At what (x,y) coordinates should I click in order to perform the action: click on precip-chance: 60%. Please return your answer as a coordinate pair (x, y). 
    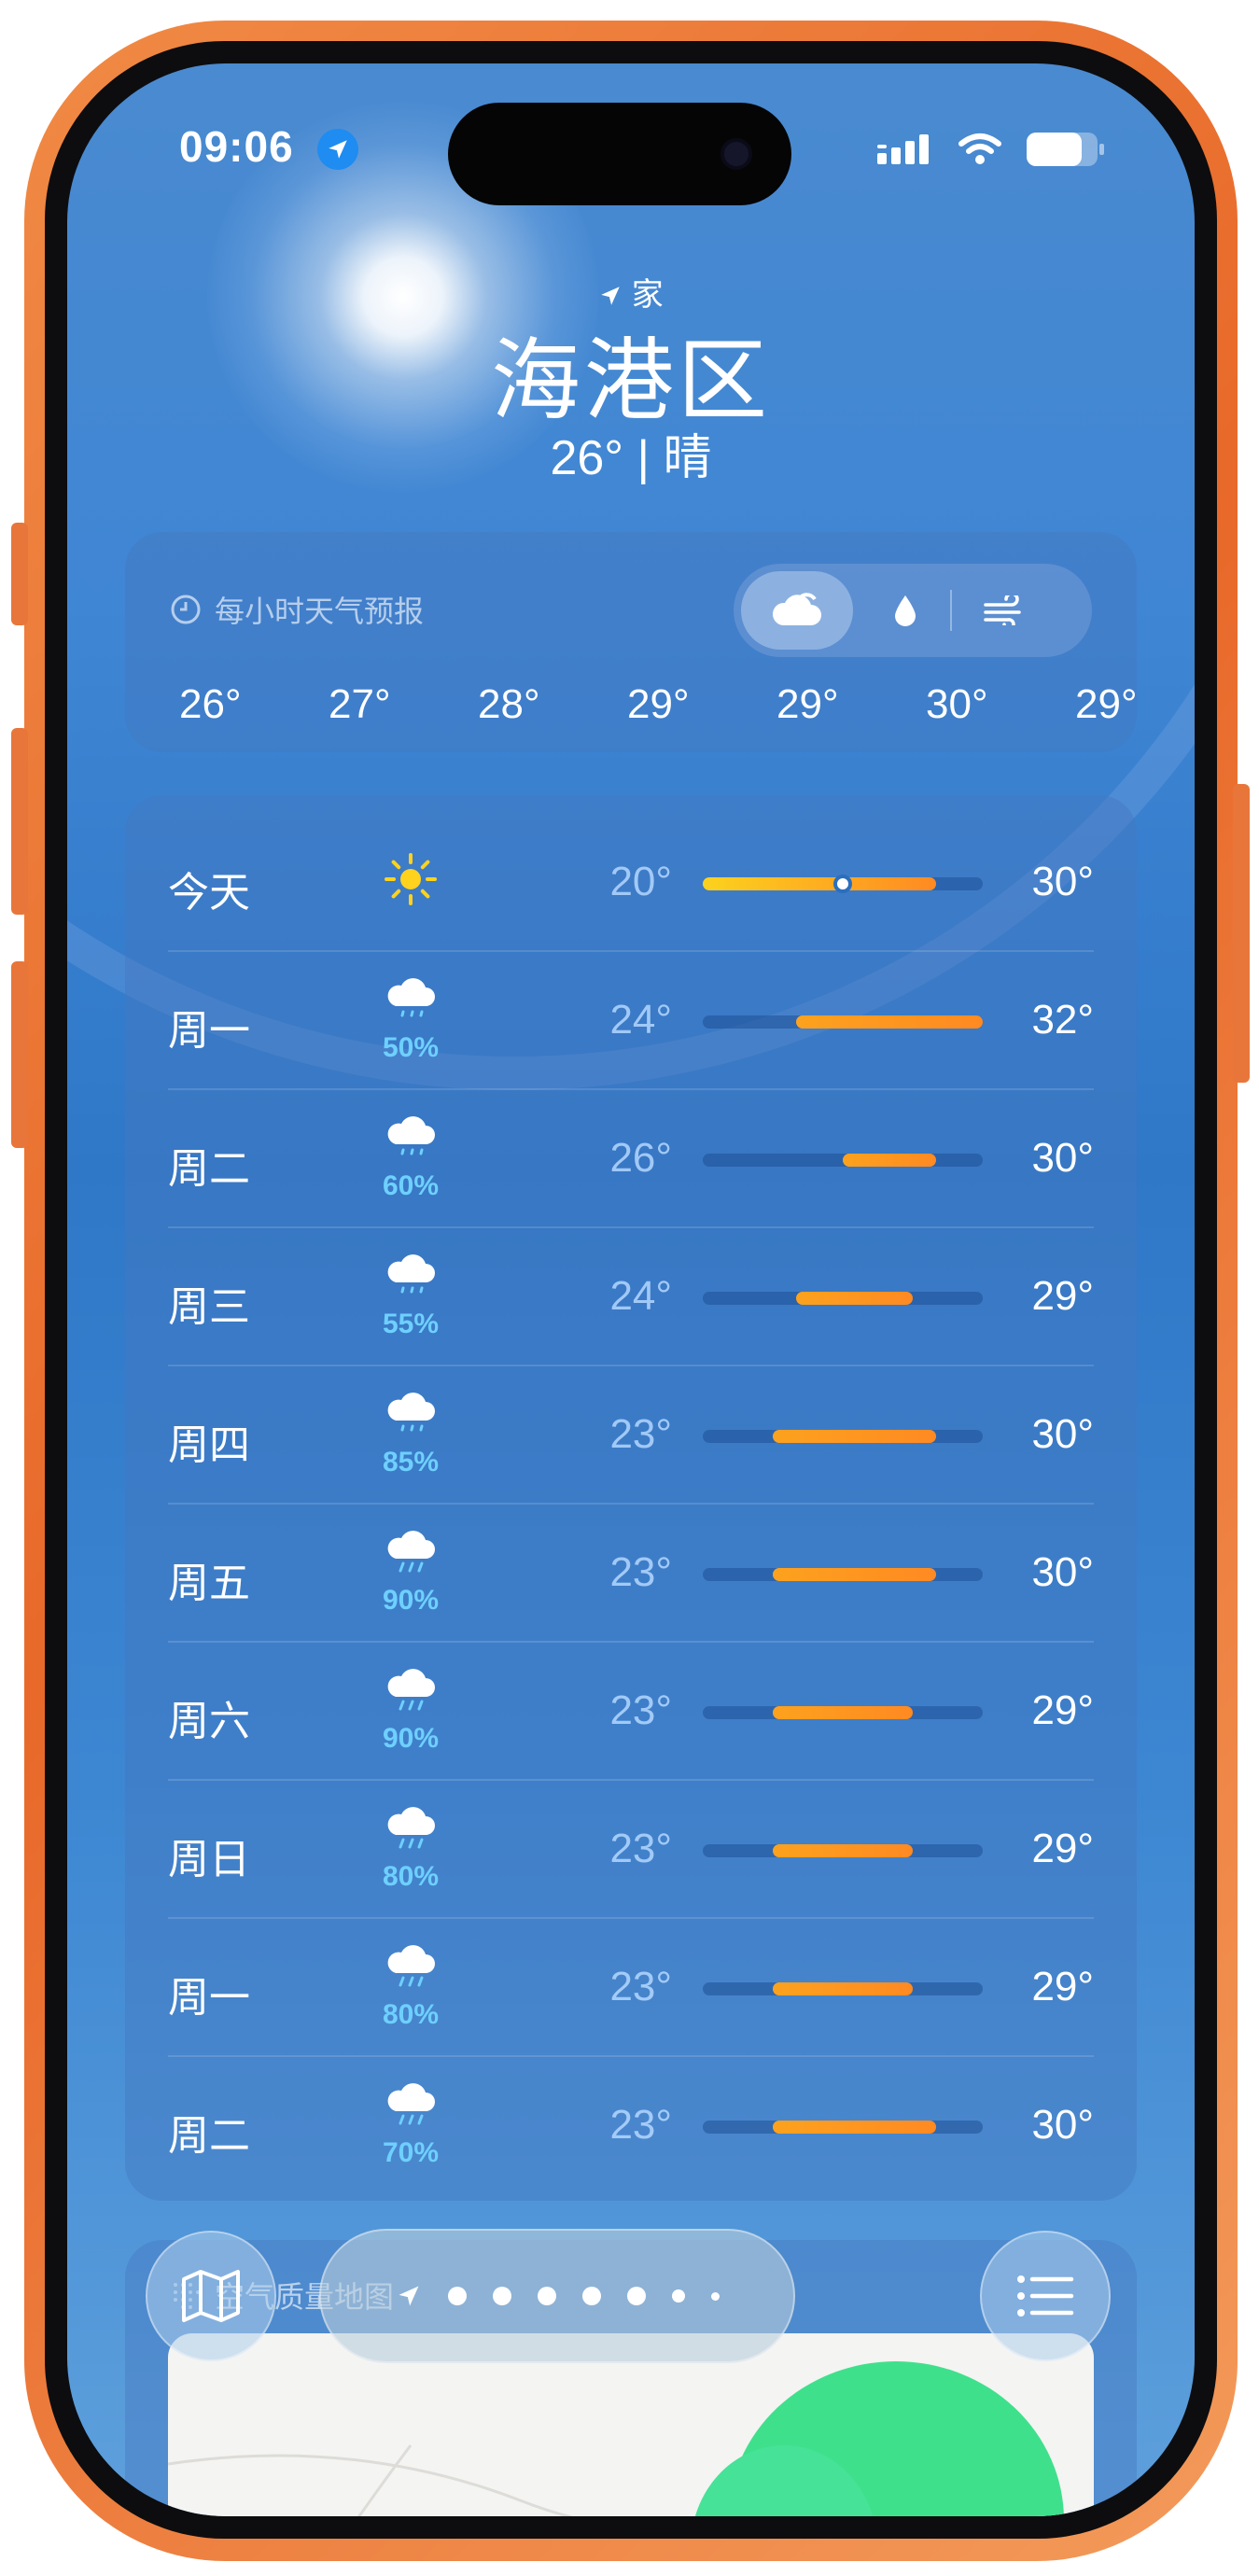
    Looking at the image, I should click on (411, 1185).